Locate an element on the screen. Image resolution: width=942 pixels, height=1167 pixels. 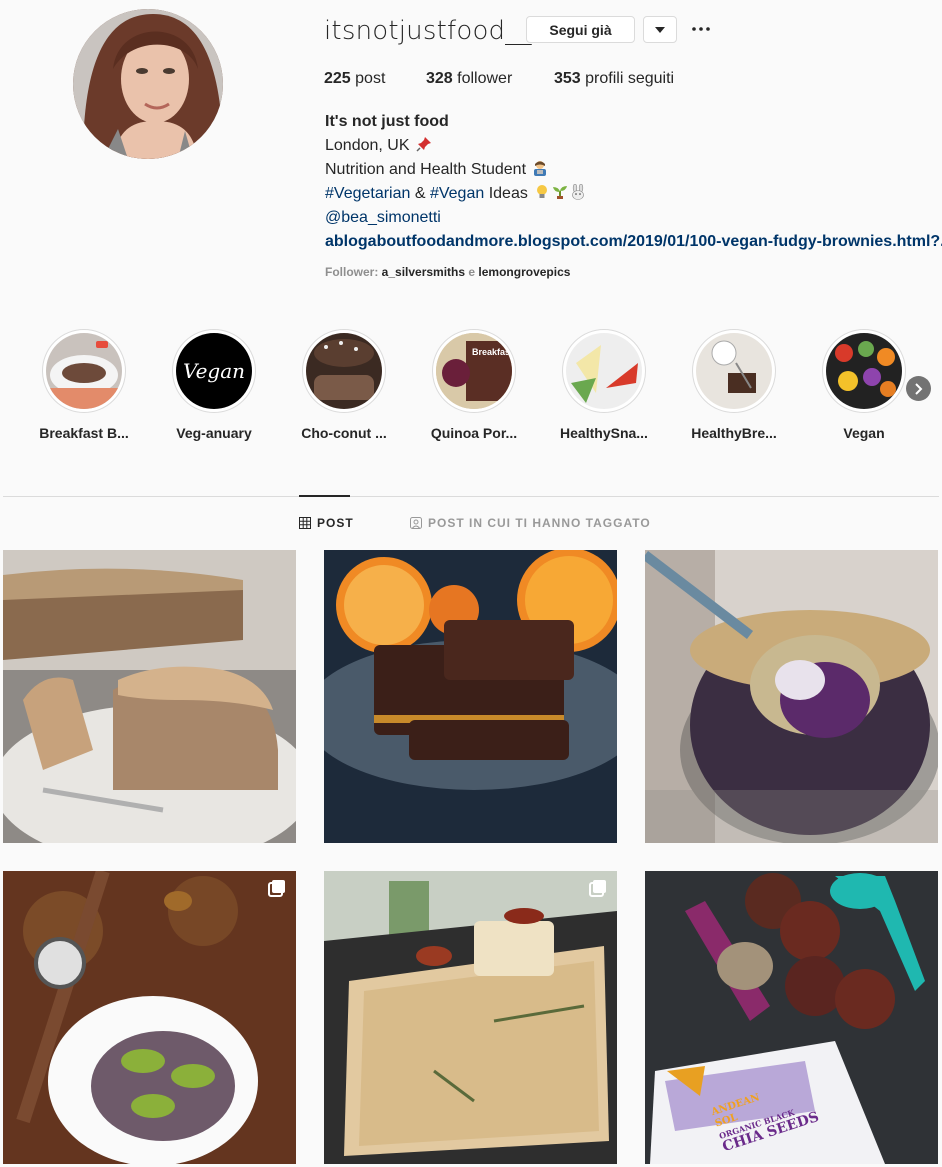
avatar-photo is located at coordinates (148, 84).